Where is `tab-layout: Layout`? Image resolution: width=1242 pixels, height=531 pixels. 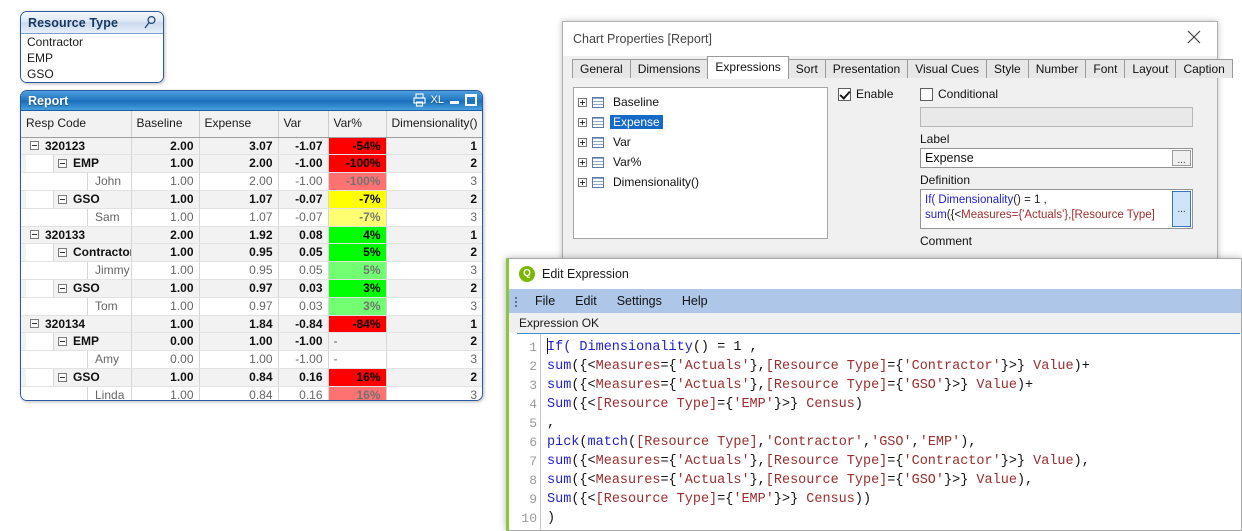
tab-layout: Layout is located at coordinates (1150, 68).